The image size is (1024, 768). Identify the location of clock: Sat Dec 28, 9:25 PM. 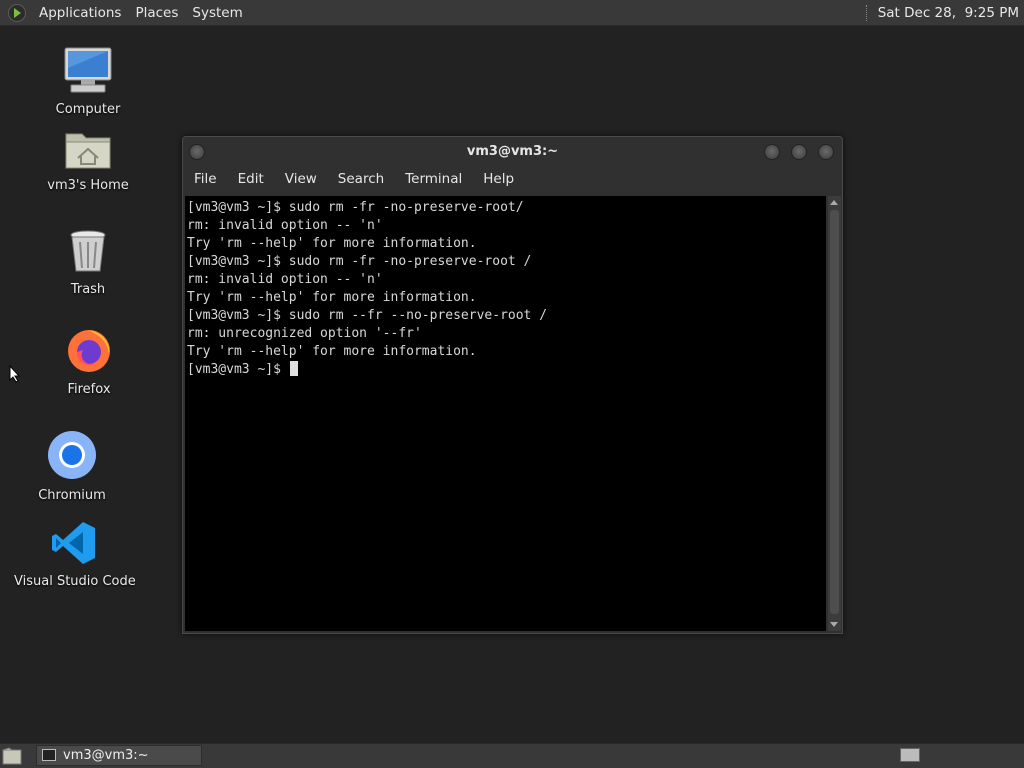
(951, 13).